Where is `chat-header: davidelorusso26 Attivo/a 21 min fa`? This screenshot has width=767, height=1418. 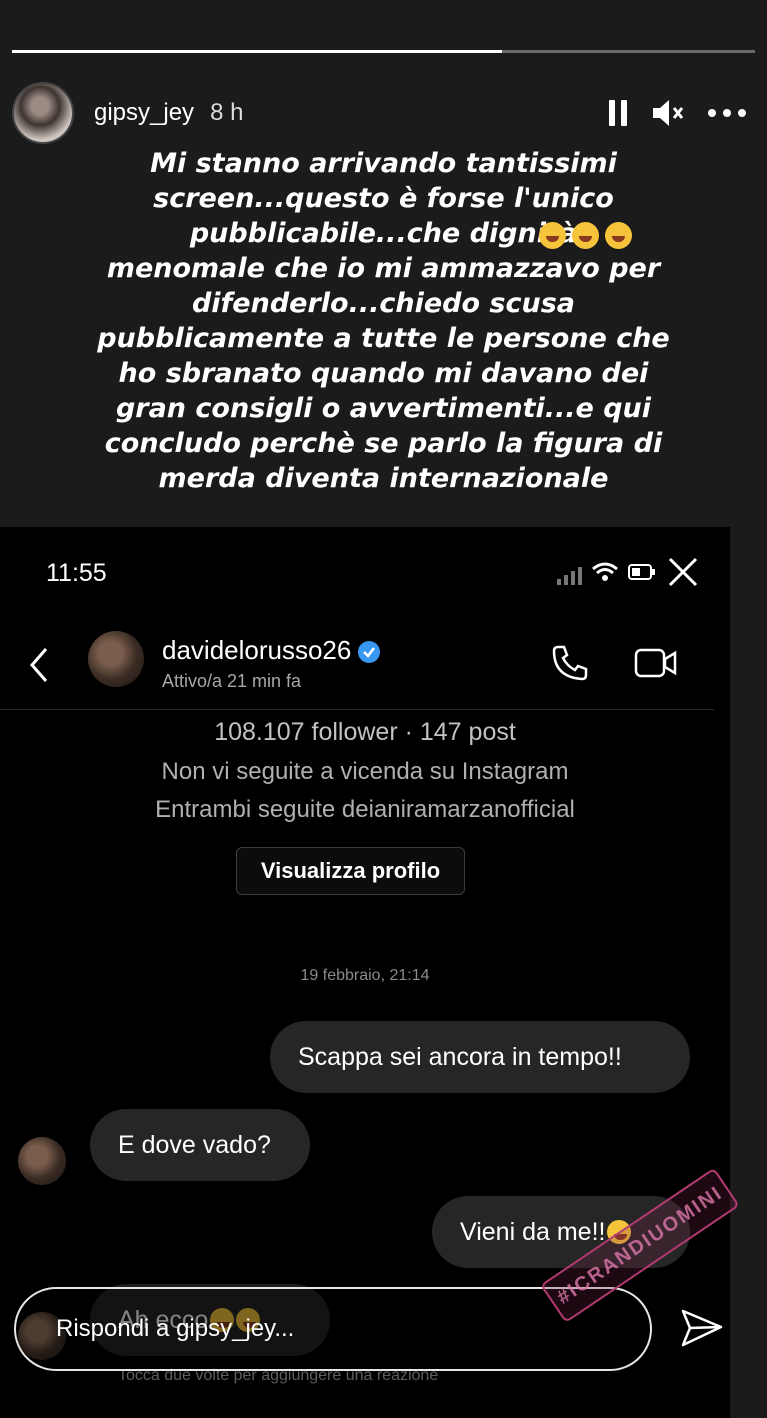 chat-header: davidelorusso26 Attivo/a 21 min fa is located at coordinates (365, 663).